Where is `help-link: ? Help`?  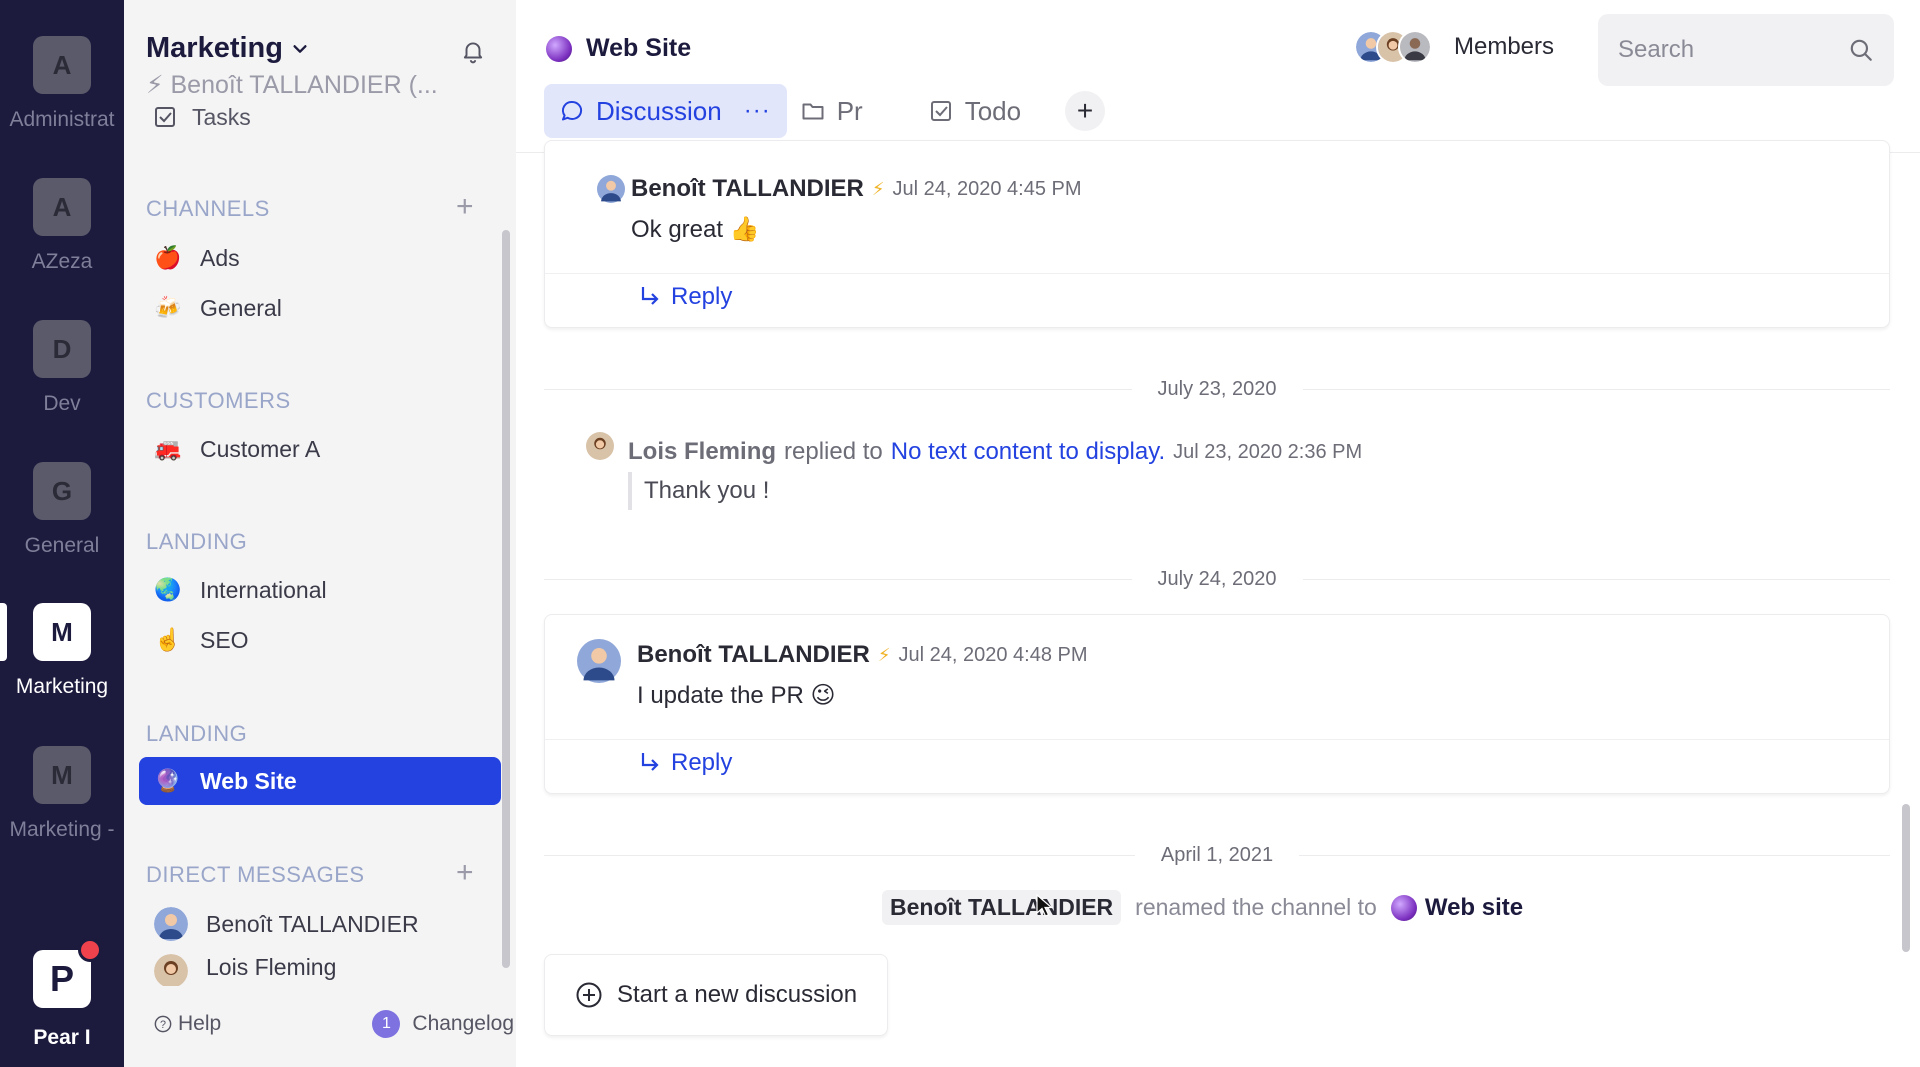
help-link: ? Help is located at coordinates (187, 1024).